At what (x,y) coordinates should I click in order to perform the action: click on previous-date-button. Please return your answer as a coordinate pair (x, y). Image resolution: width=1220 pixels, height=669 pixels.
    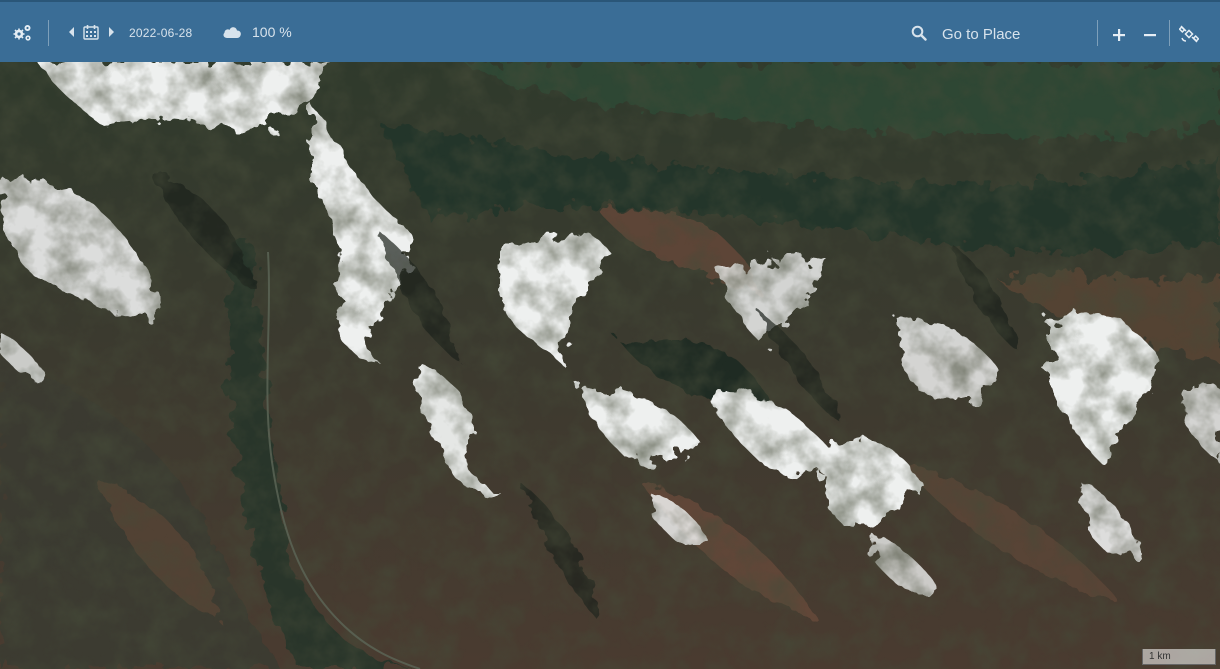
    Looking at the image, I should click on (72, 32).